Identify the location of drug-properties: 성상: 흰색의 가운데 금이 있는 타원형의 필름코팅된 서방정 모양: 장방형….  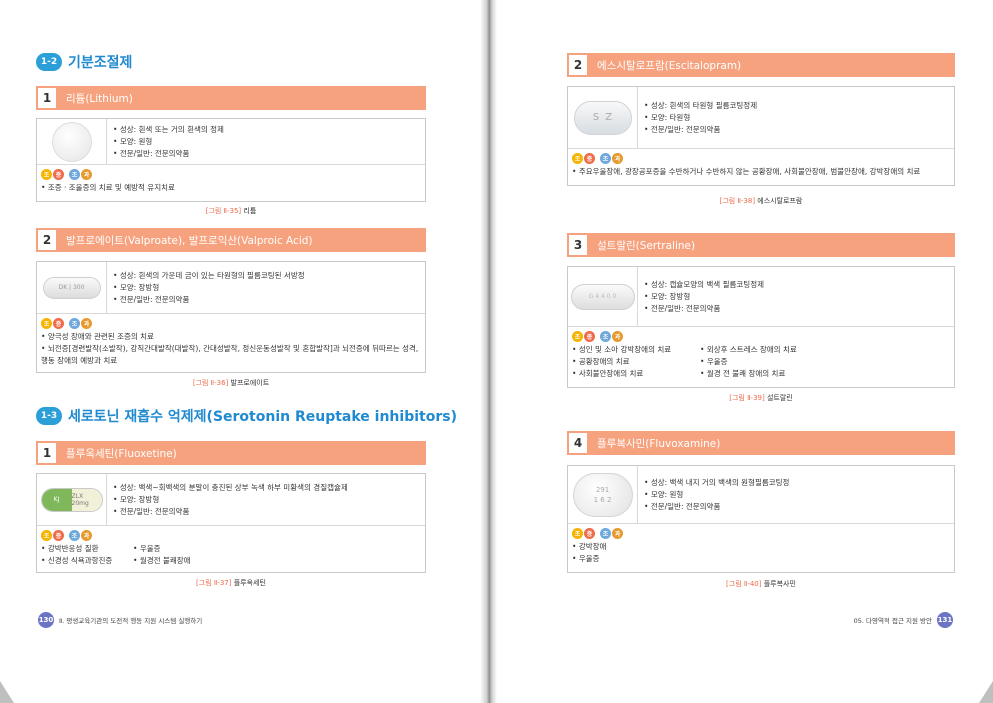
(206, 288).